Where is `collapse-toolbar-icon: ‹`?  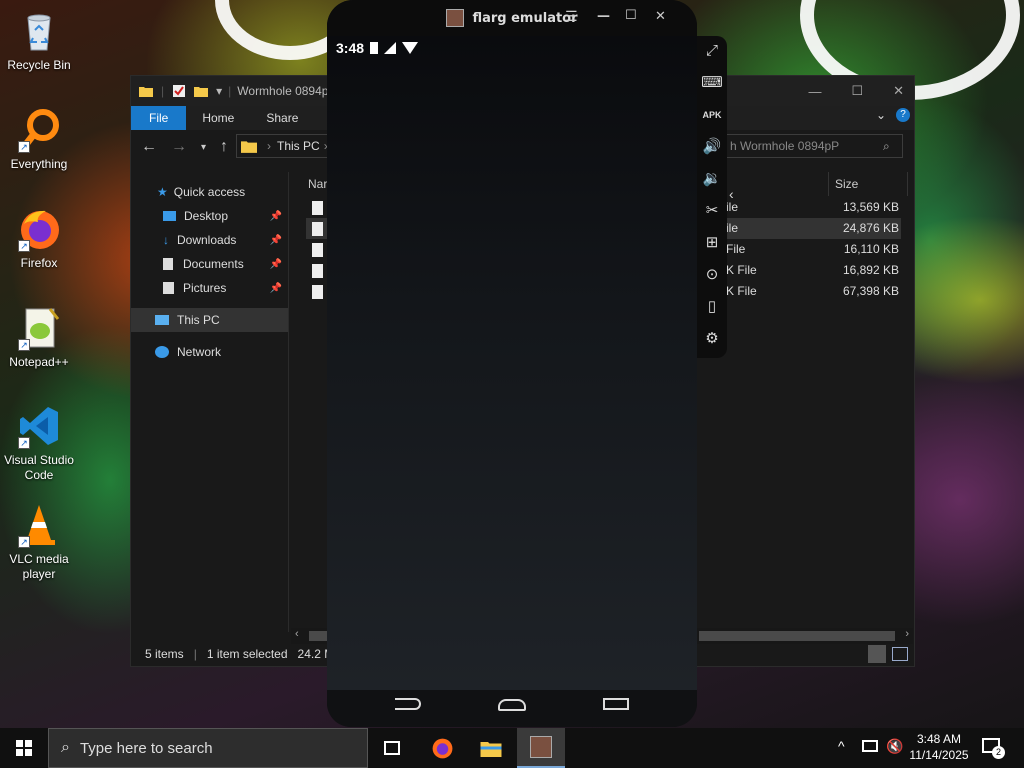
collapse-toolbar-icon: ‹ is located at coordinates (731, 194).